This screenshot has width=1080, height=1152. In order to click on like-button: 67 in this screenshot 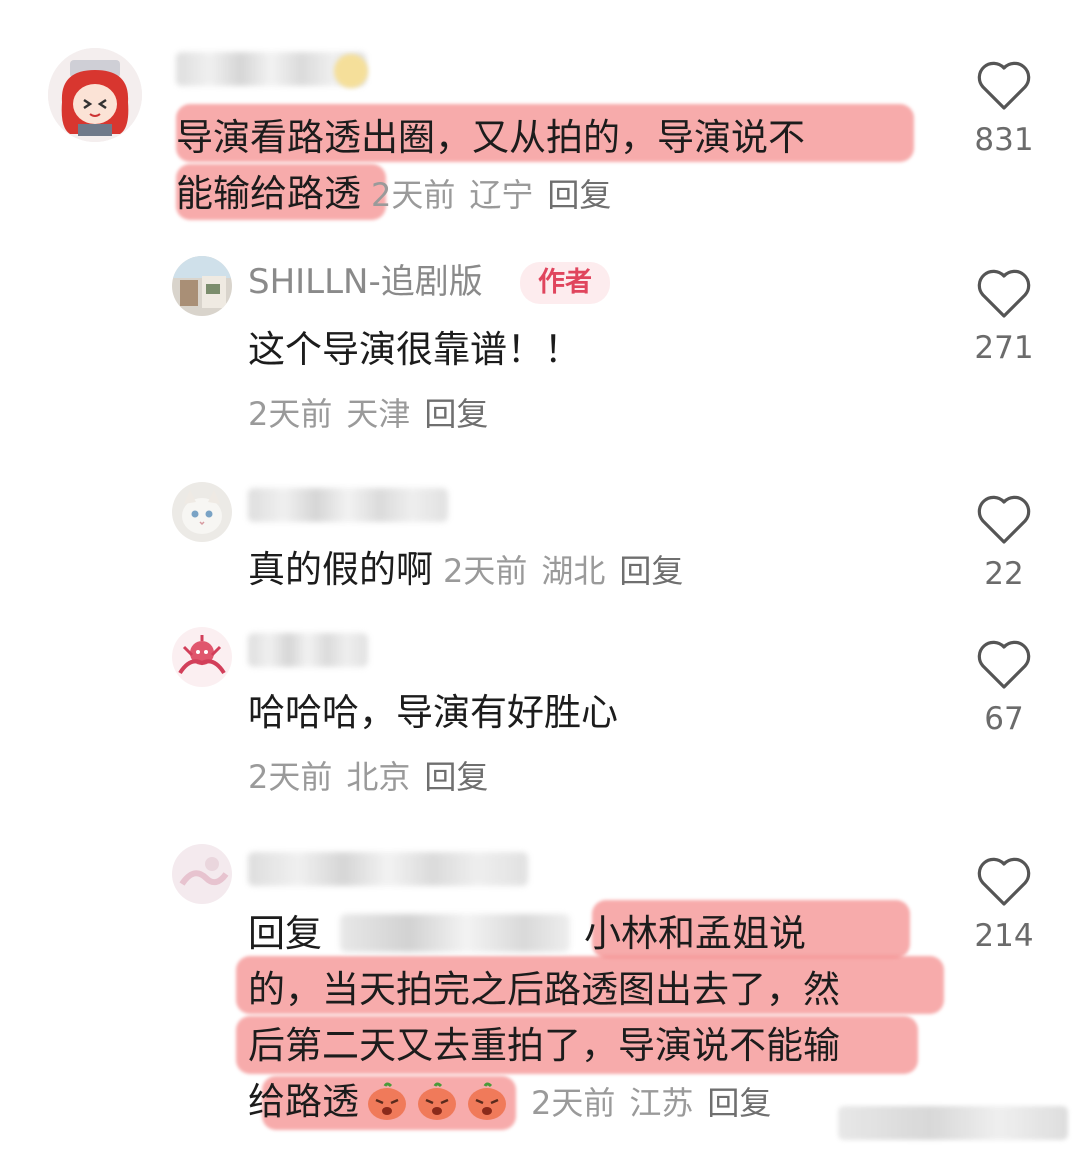, I will do `click(1004, 688)`.